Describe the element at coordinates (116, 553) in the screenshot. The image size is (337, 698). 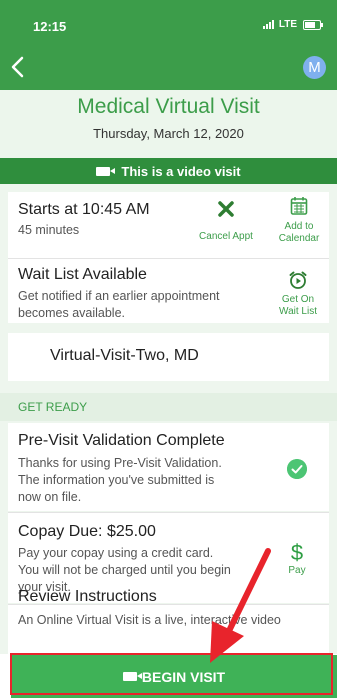
I see `copay-desc-line-1: Pay your copay using a credit card.` at that location.